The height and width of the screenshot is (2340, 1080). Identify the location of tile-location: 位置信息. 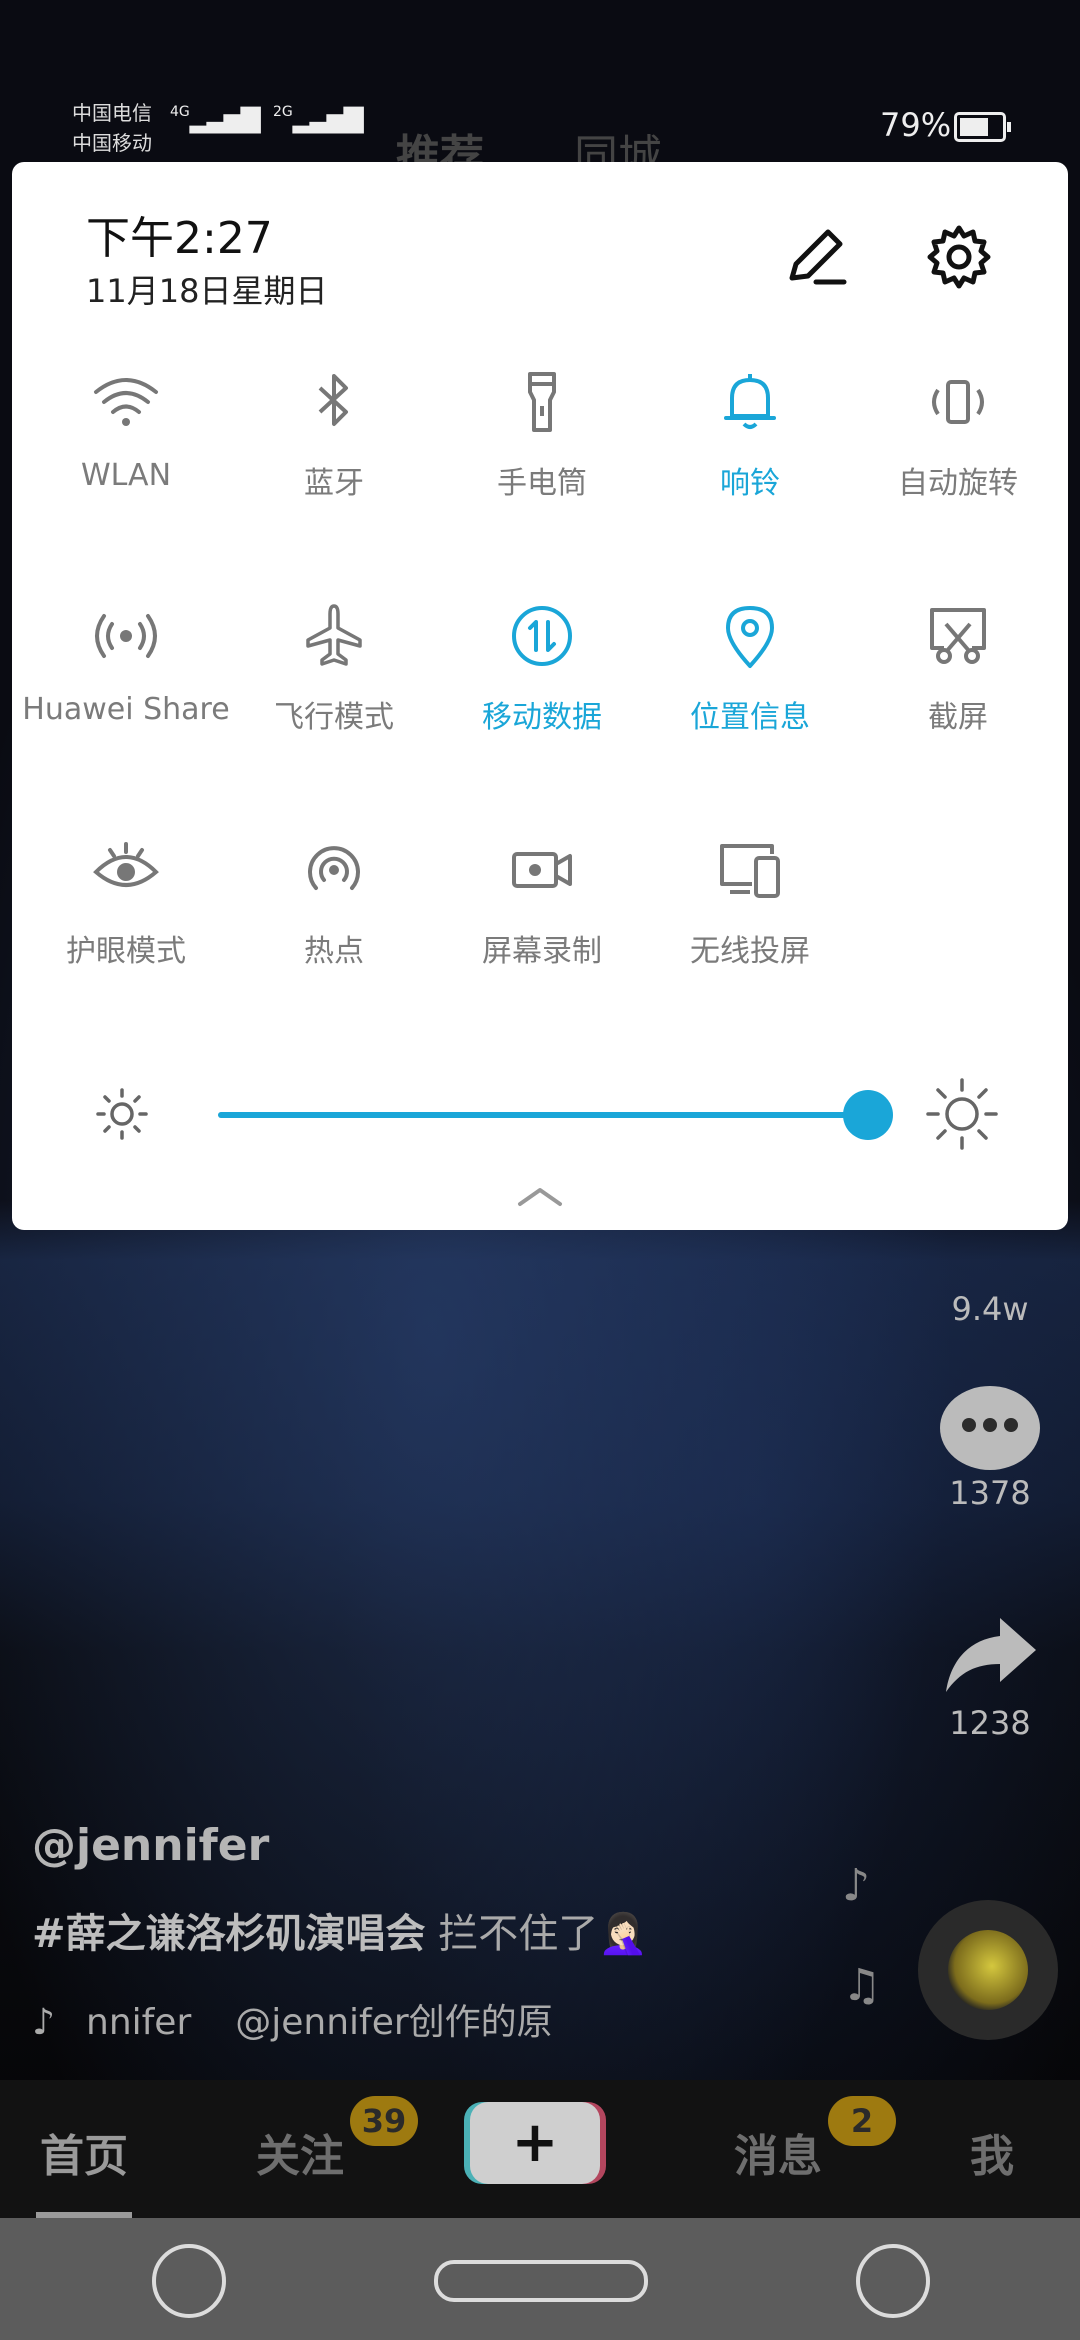
(750, 666).